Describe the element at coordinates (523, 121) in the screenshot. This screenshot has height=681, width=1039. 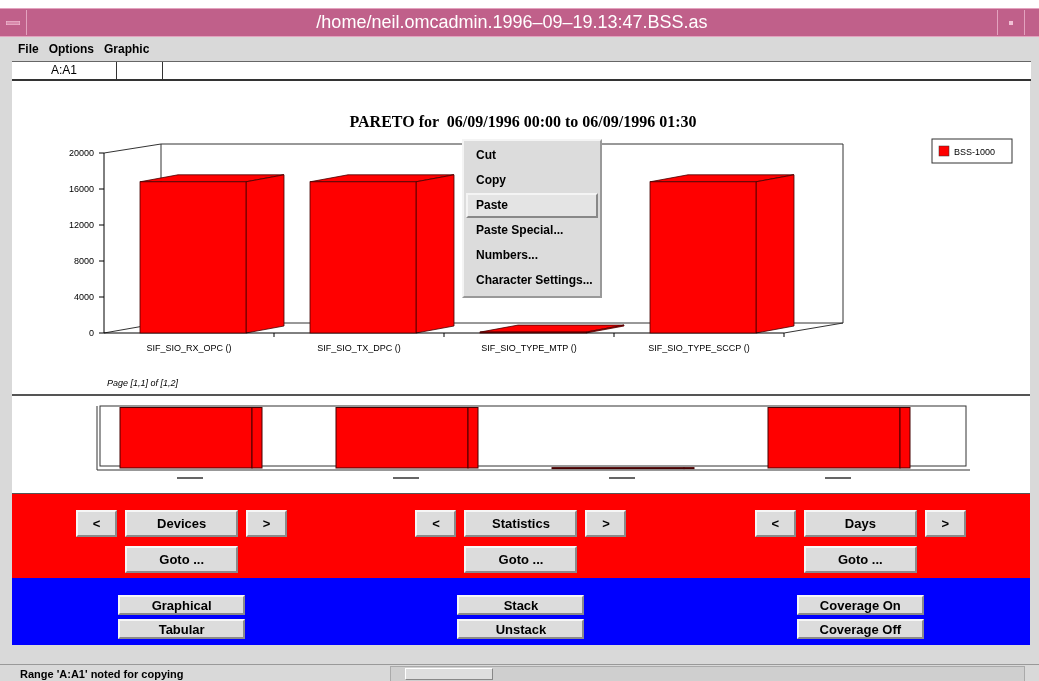
I see `chart-title: PARETO for 06/09/1996 00:00 to 06/09/1996 01:30` at that location.